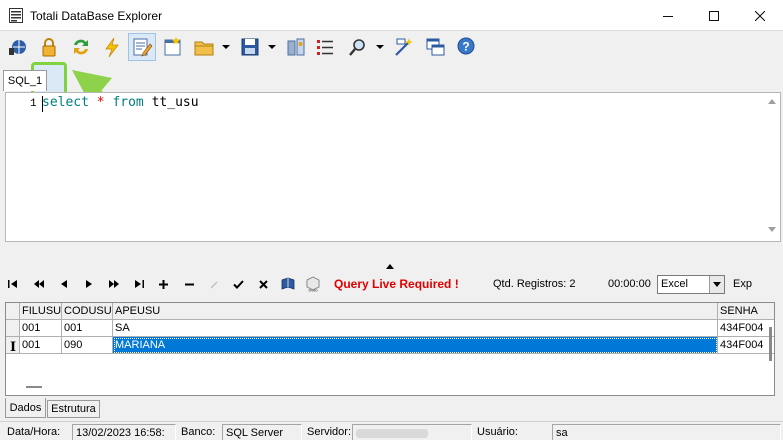  I want to click on status-datahora-value: 13/02/2023 16:58:, so click(124, 432).